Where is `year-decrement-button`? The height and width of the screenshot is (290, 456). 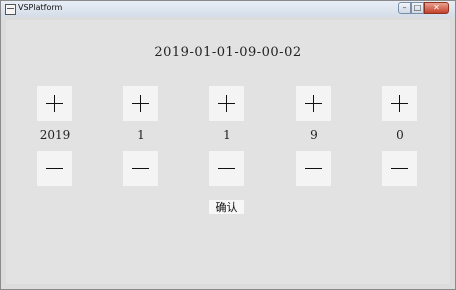
year-decrement-button is located at coordinates (54, 168).